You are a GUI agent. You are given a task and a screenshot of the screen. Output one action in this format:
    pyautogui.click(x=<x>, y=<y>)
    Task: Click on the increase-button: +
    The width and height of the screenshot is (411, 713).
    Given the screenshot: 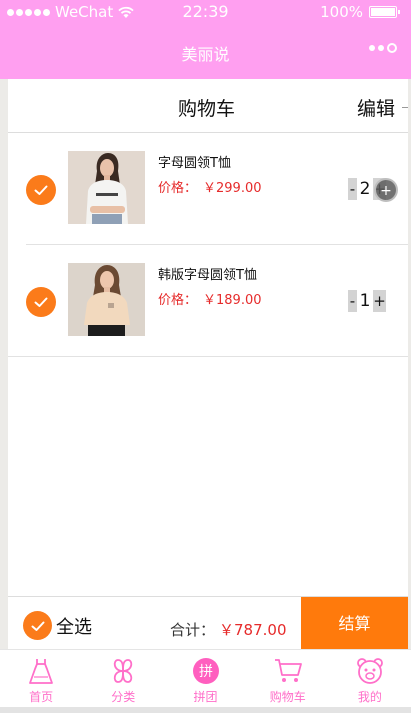 What is the action you would take?
    pyautogui.click(x=379, y=301)
    